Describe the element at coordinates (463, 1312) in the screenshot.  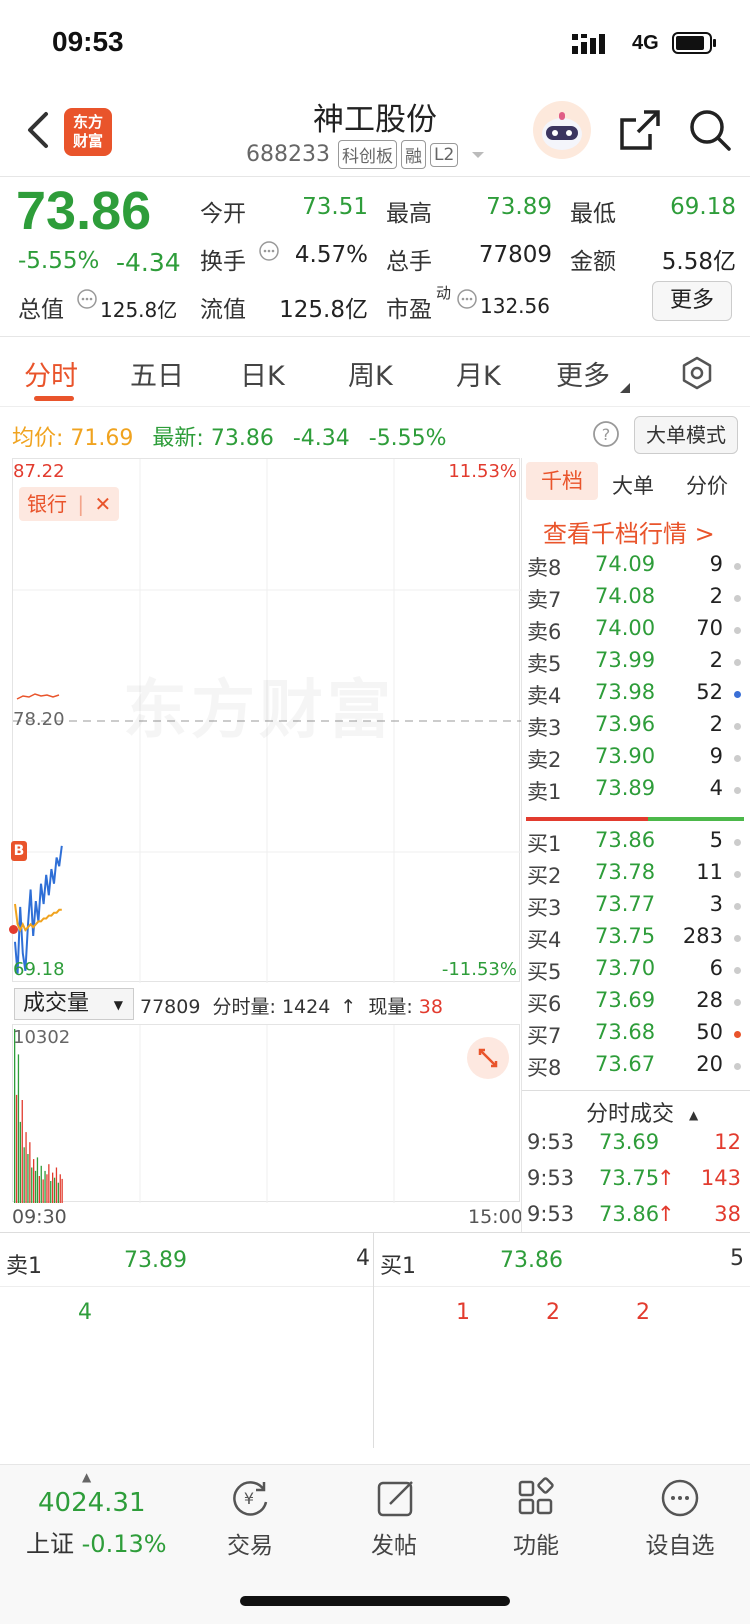
I see `queue-buy-order: 1` at that location.